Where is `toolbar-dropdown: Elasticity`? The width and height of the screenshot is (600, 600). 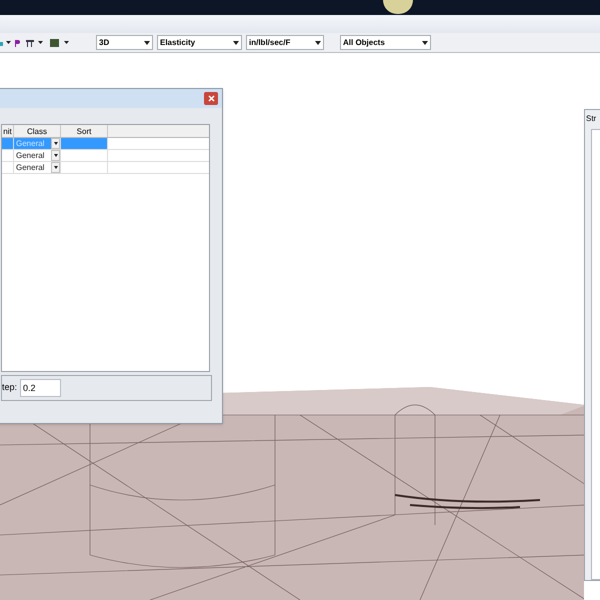
toolbar-dropdown: Elasticity is located at coordinates (199, 42).